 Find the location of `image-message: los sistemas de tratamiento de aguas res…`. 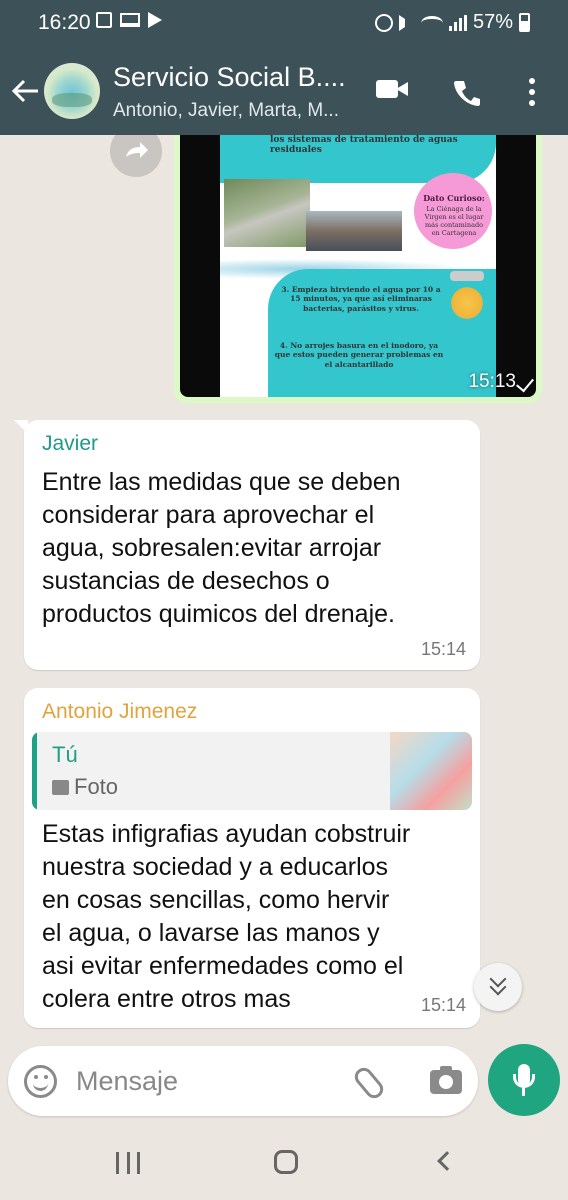

image-message: los sistemas de tratamiento de aguas res… is located at coordinates (358, 269).